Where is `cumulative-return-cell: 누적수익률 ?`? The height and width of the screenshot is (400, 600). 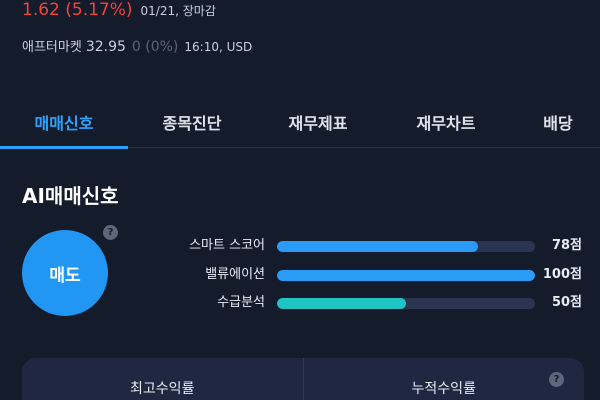 cumulative-return-cell: 누적수익률 ? is located at coordinates (443, 379).